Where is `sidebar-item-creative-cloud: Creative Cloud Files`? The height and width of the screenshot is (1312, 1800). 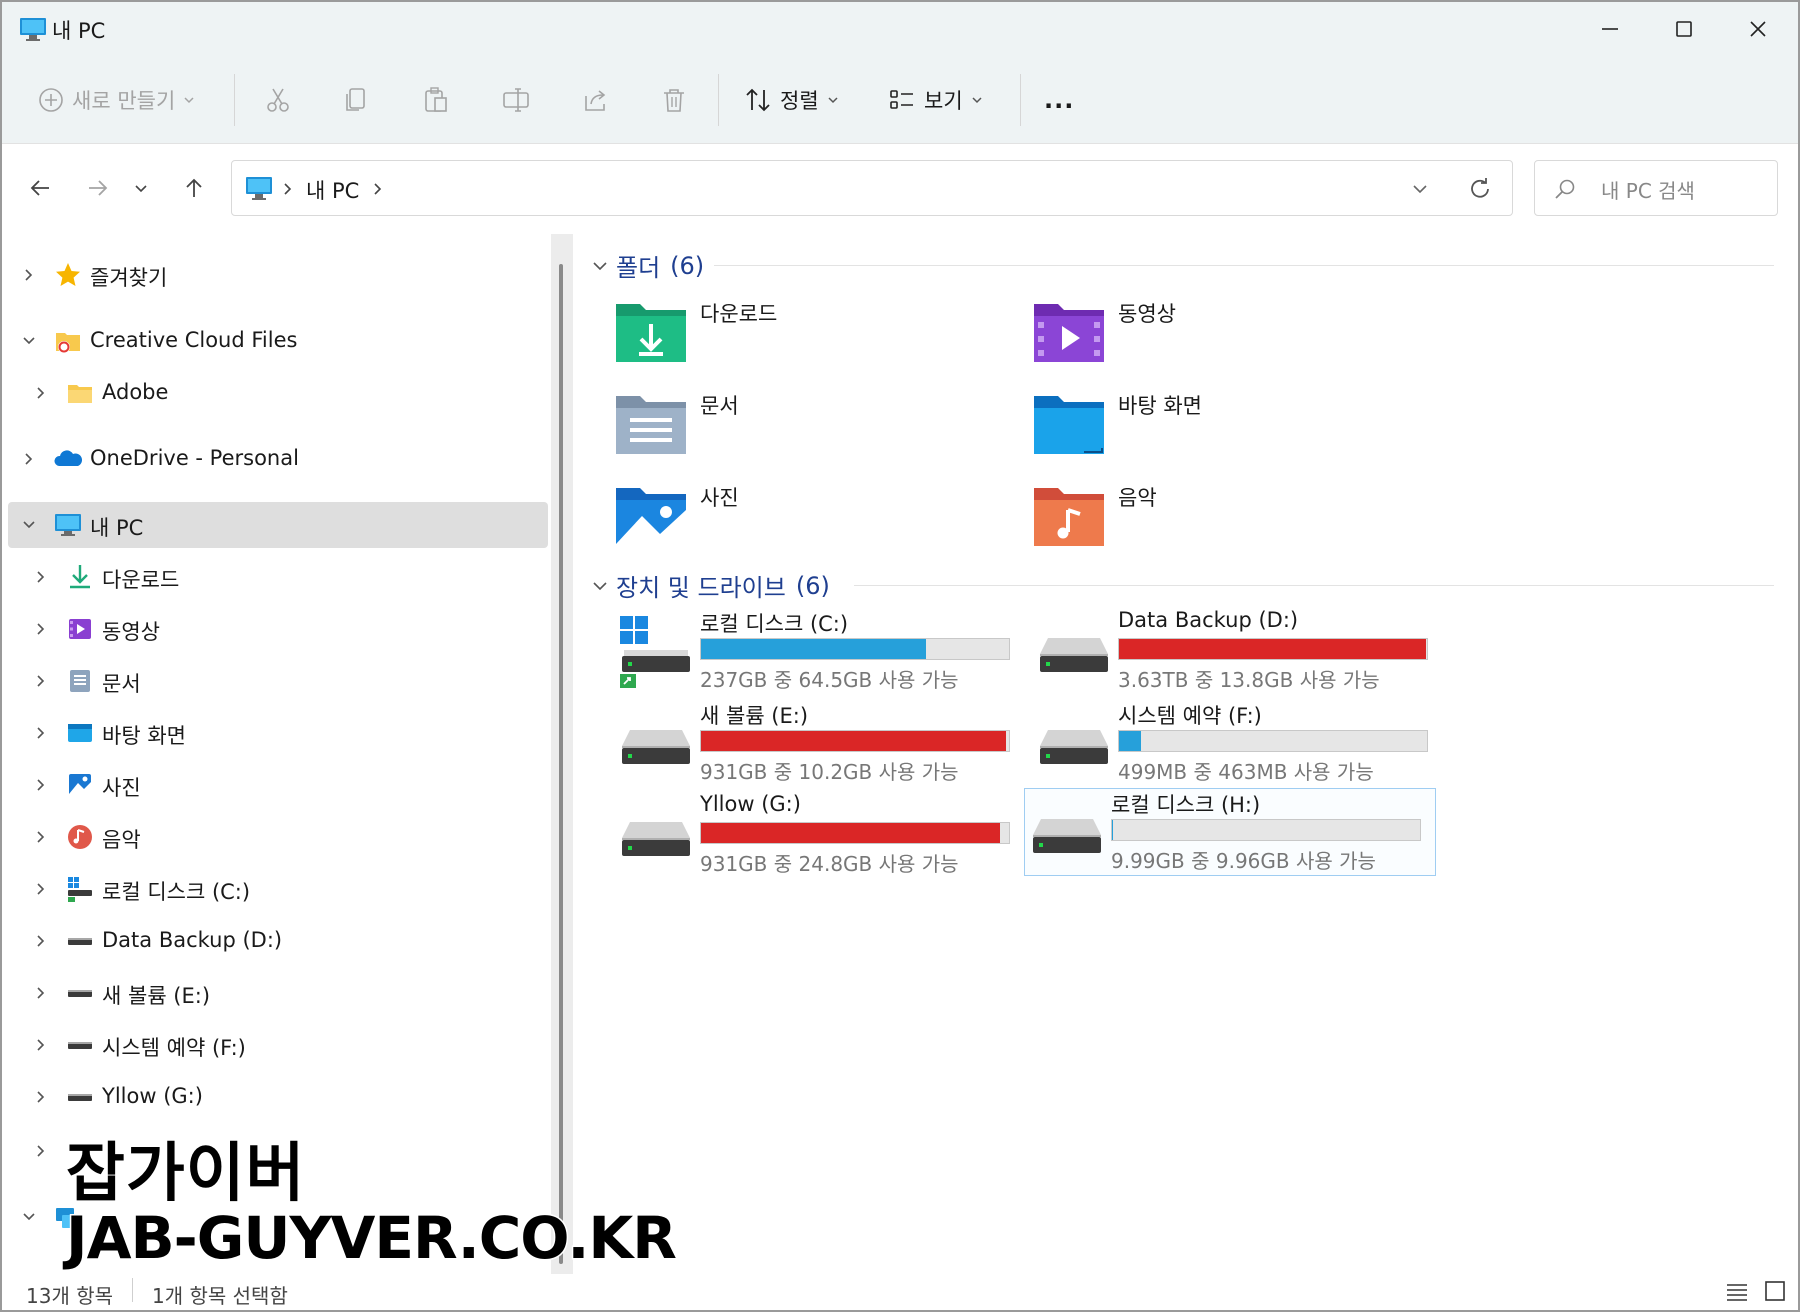
sidebar-item-creative-cloud: Creative Cloud Files is located at coordinates (278, 341).